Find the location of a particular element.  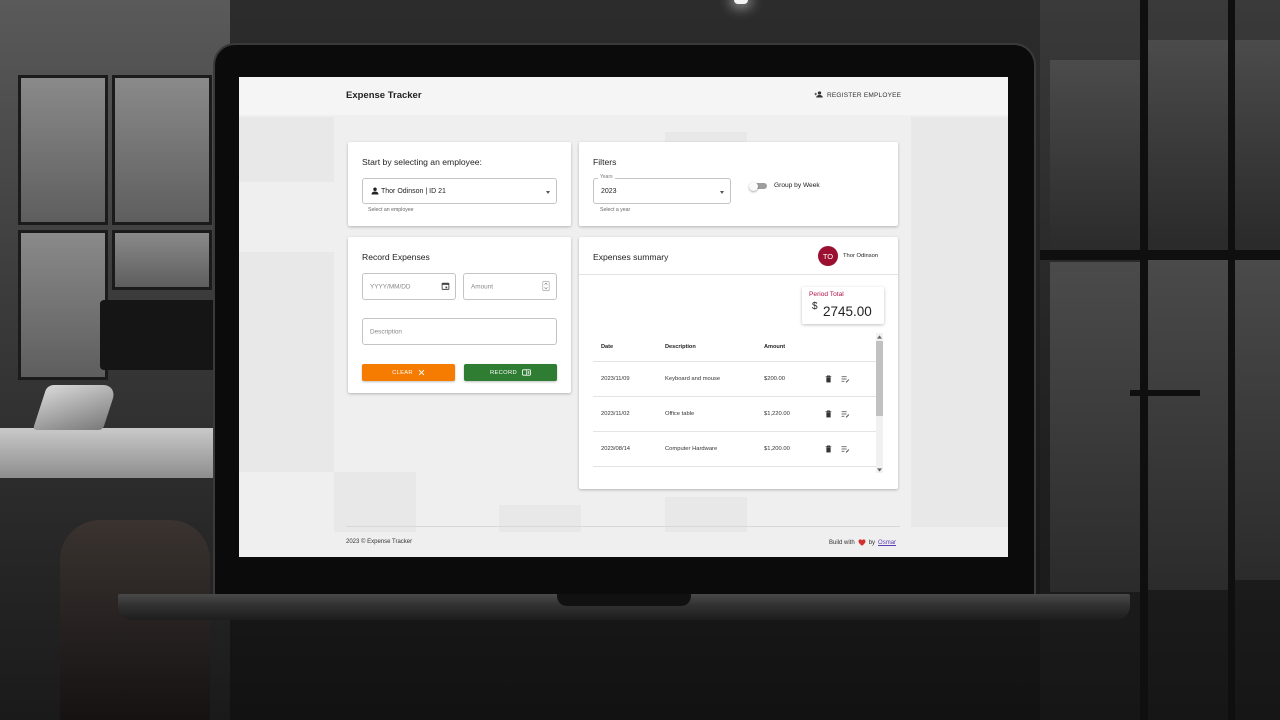

employee-card-title: Start by selecting an employee: is located at coordinates (422, 162).